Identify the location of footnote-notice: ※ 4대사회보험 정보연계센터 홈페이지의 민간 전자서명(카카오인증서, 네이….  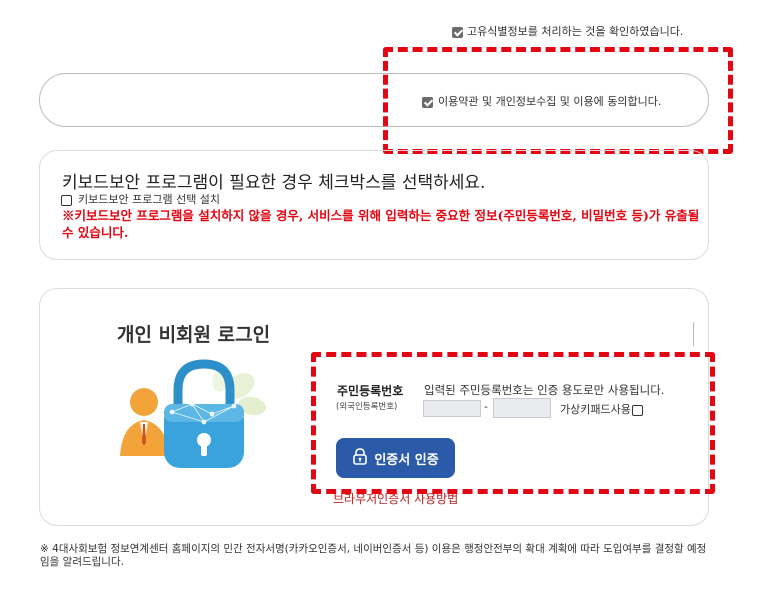
(373, 555).